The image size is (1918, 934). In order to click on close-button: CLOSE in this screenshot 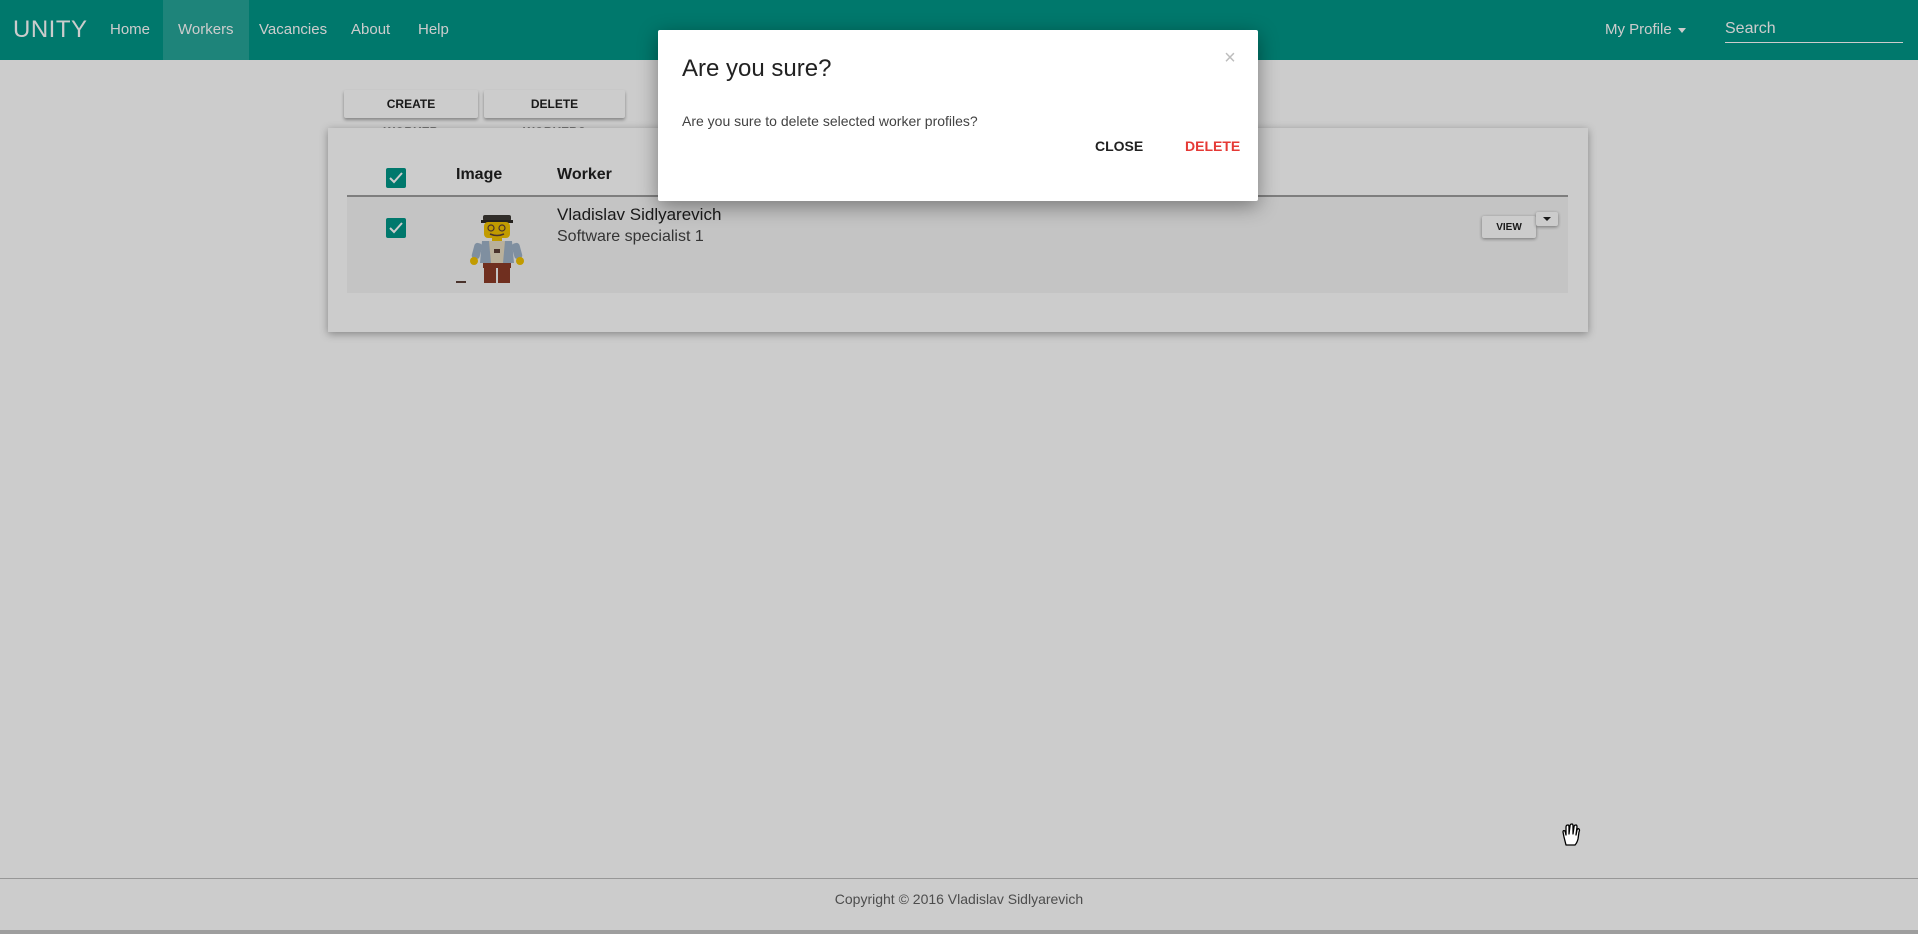, I will do `click(1119, 146)`.